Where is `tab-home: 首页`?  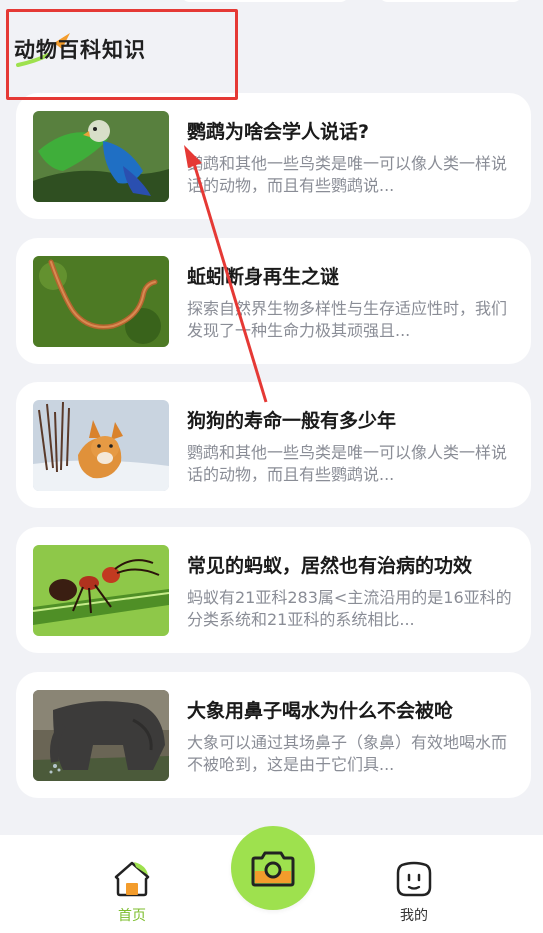 tab-home: 首页 is located at coordinates (132, 892).